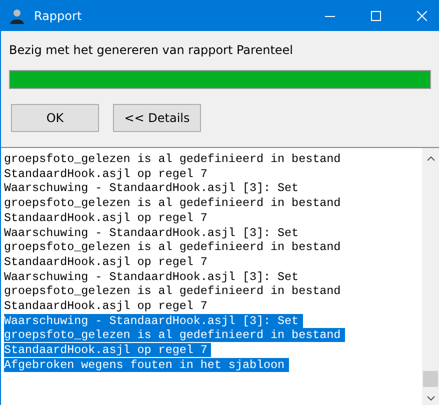  Describe the element at coordinates (17, 16) in the screenshot. I see `person-icon` at that location.